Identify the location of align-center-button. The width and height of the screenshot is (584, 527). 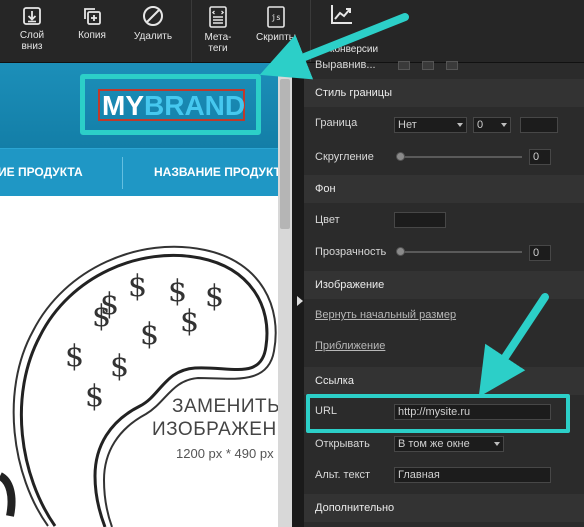
(428, 65).